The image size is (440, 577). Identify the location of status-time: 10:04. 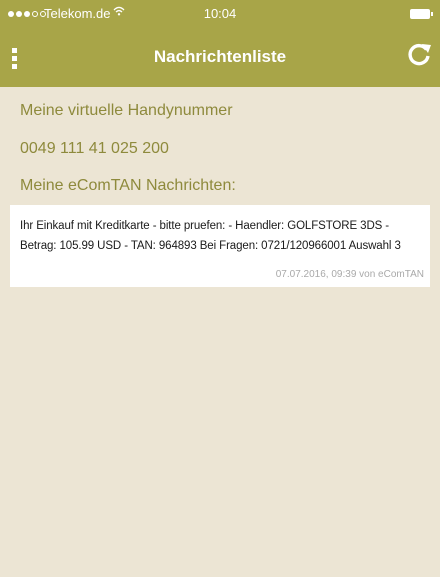
(220, 13).